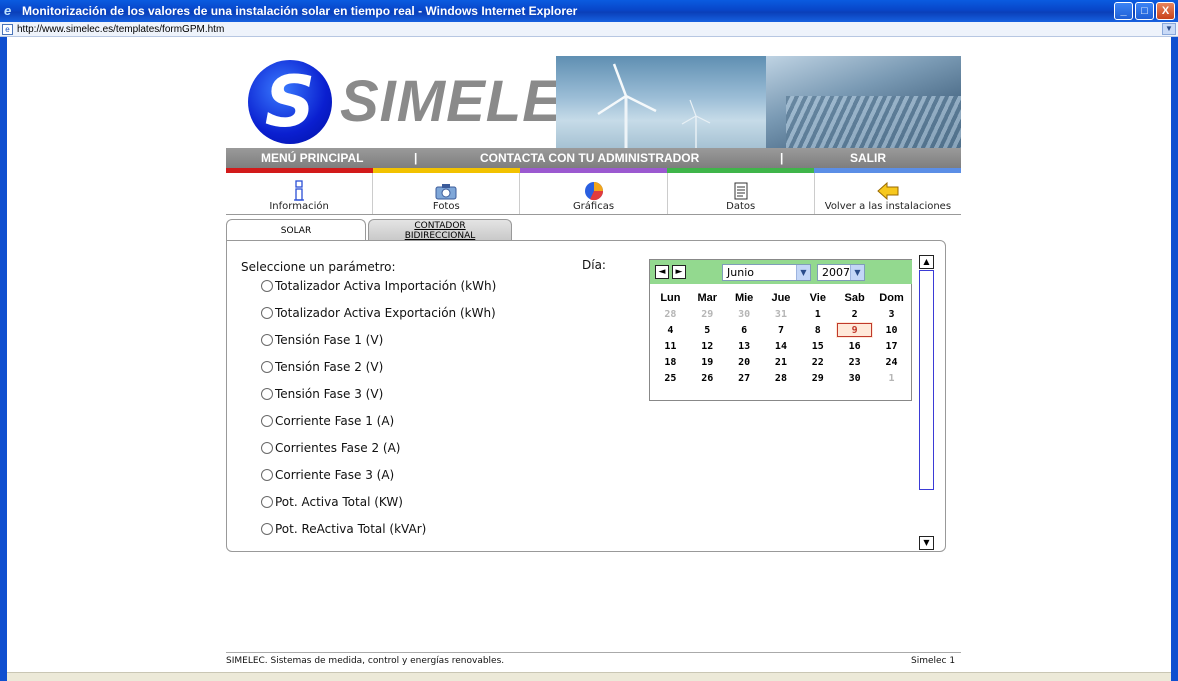 The image size is (1178, 681). Describe the element at coordinates (440, 230) in the screenshot. I see `tab-contador-bidireccional: CONTADOR BIDIRECCIONAL` at that location.